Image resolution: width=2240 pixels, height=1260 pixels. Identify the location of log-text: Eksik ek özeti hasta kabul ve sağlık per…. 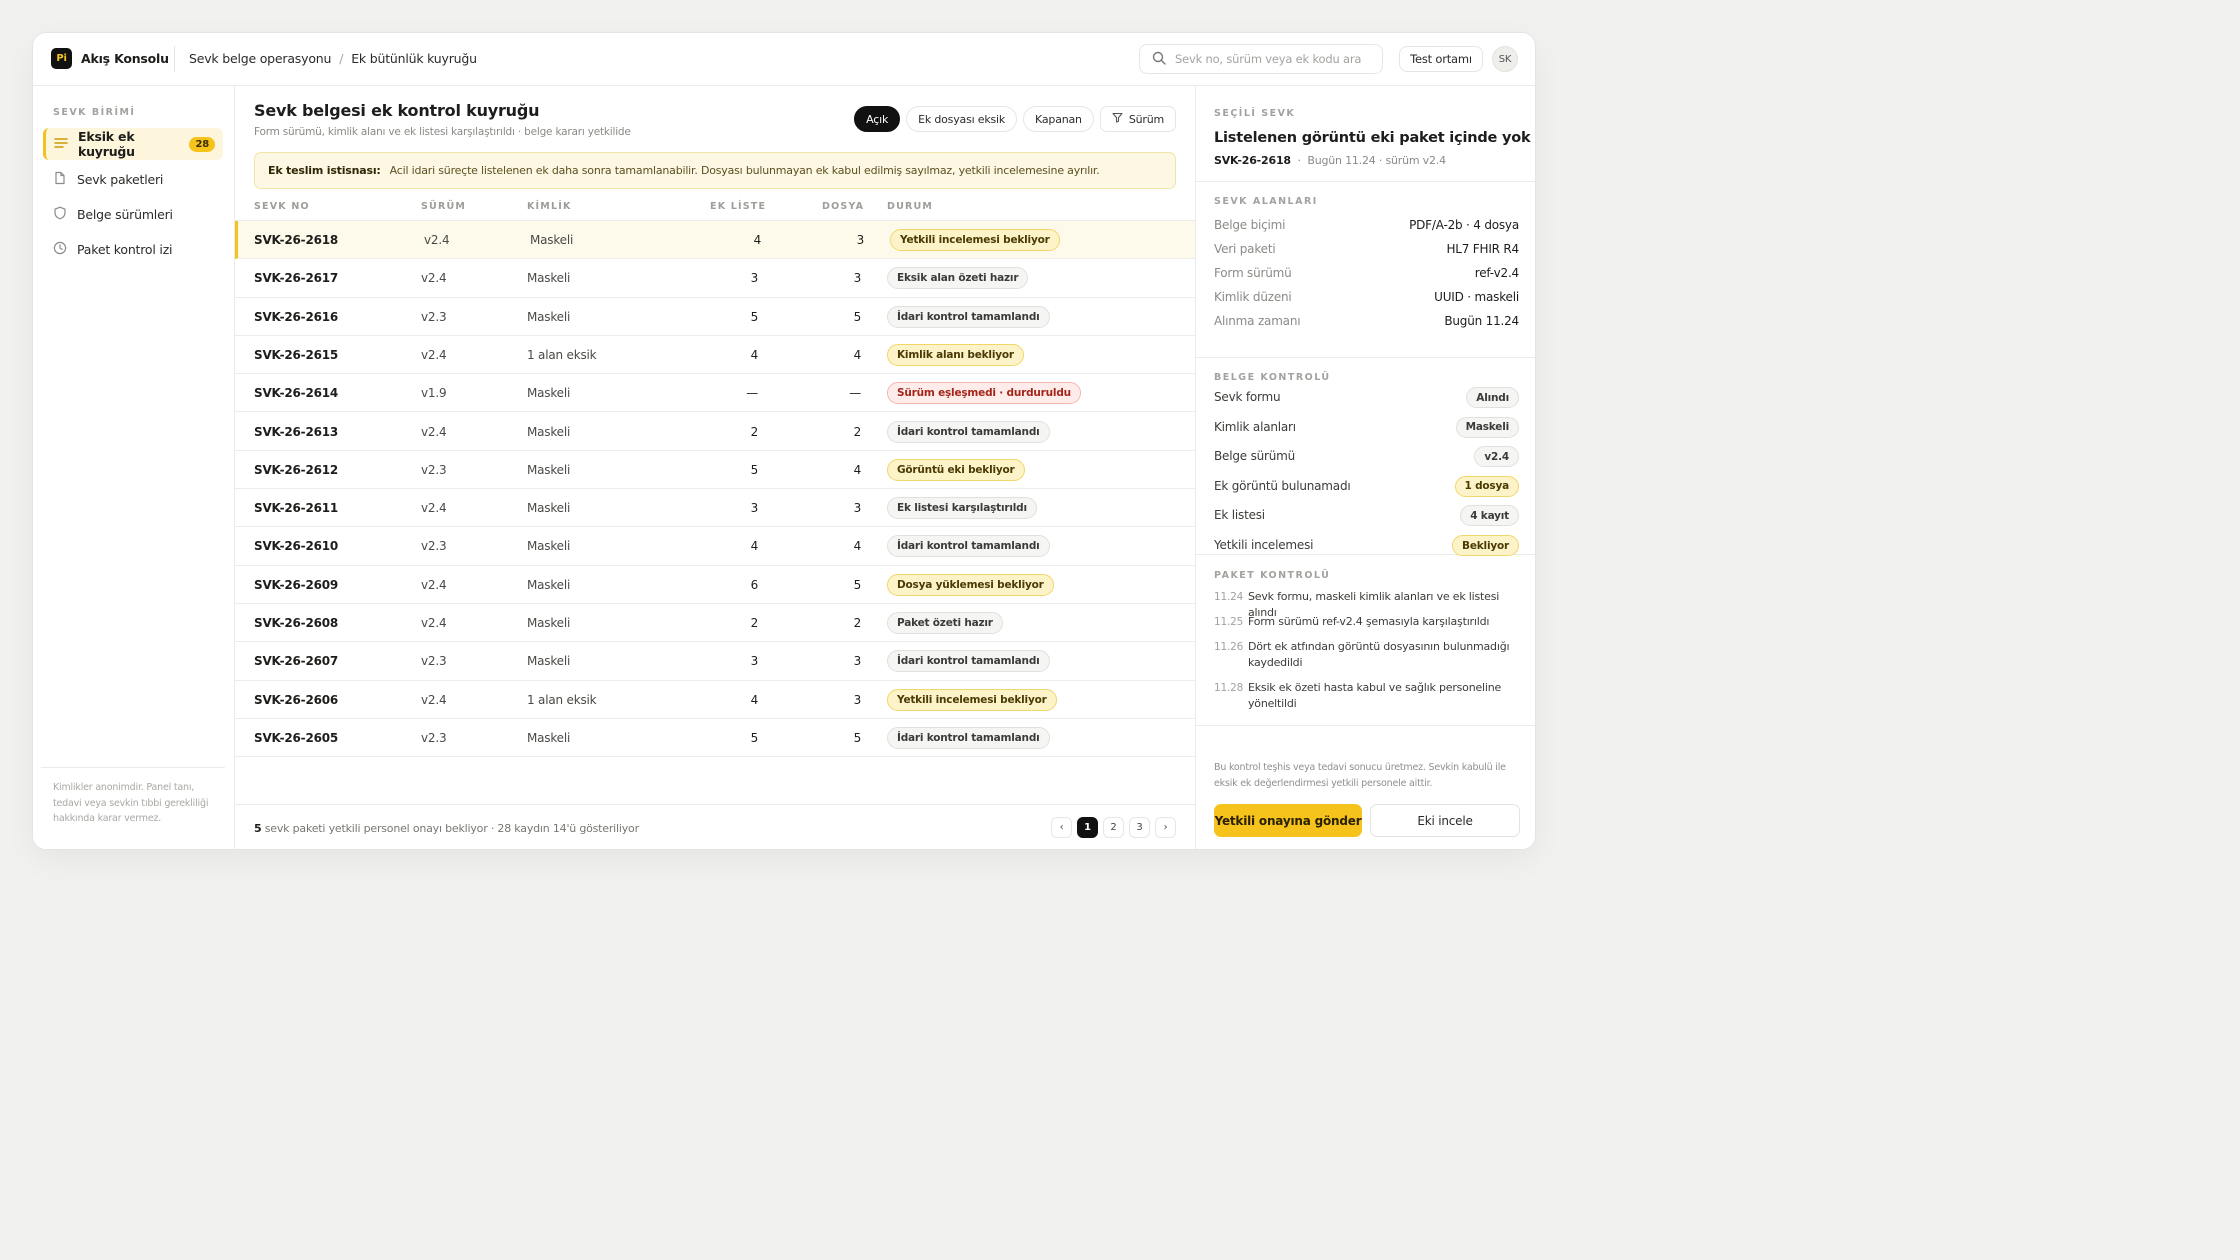
(1375, 695).